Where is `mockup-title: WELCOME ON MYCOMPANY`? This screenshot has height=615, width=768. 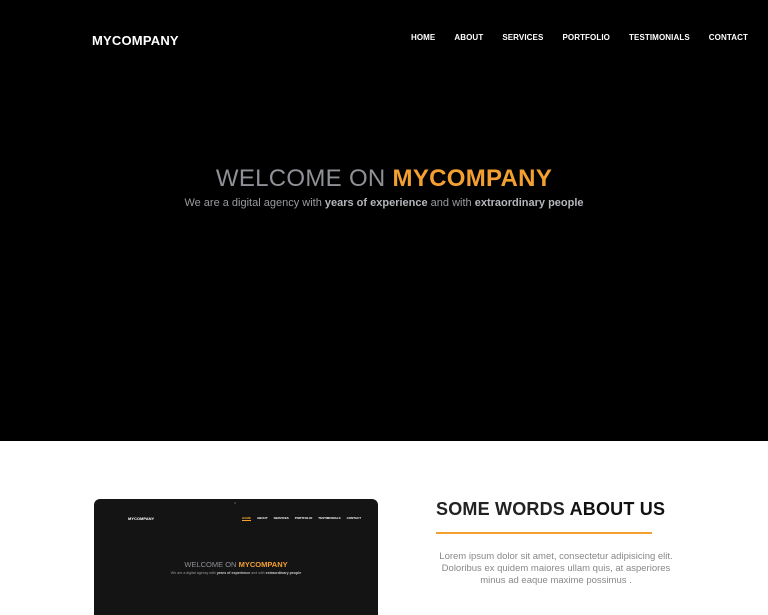
mockup-title: WELCOME ON MYCOMPANY is located at coordinates (236, 564).